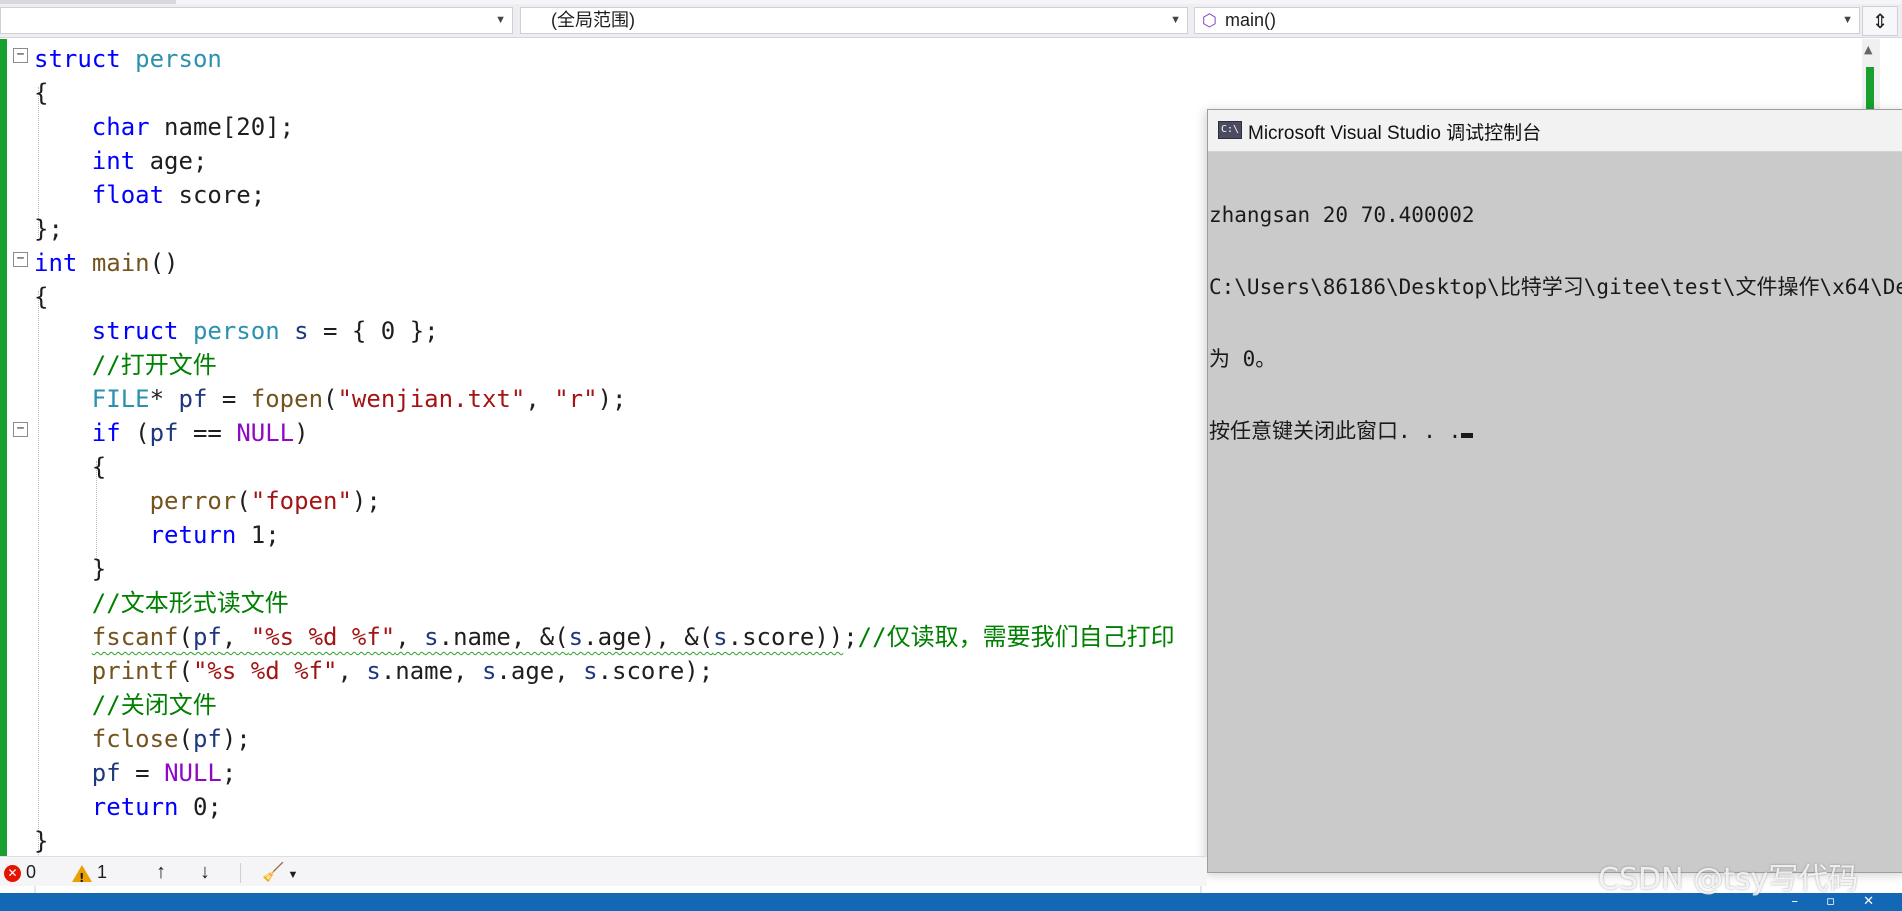 The height and width of the screenshot is (911, 1902). What do you see at coordinates (604, 127) in the screenshot?
I see `code-line: char name[20];` at bounding box center [604, 127].